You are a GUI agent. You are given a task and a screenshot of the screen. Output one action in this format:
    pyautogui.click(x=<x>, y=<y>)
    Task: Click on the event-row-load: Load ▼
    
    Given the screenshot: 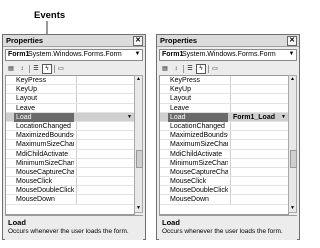 What is the action you would take?
    pyautogui.click(x=70, y=117)
    